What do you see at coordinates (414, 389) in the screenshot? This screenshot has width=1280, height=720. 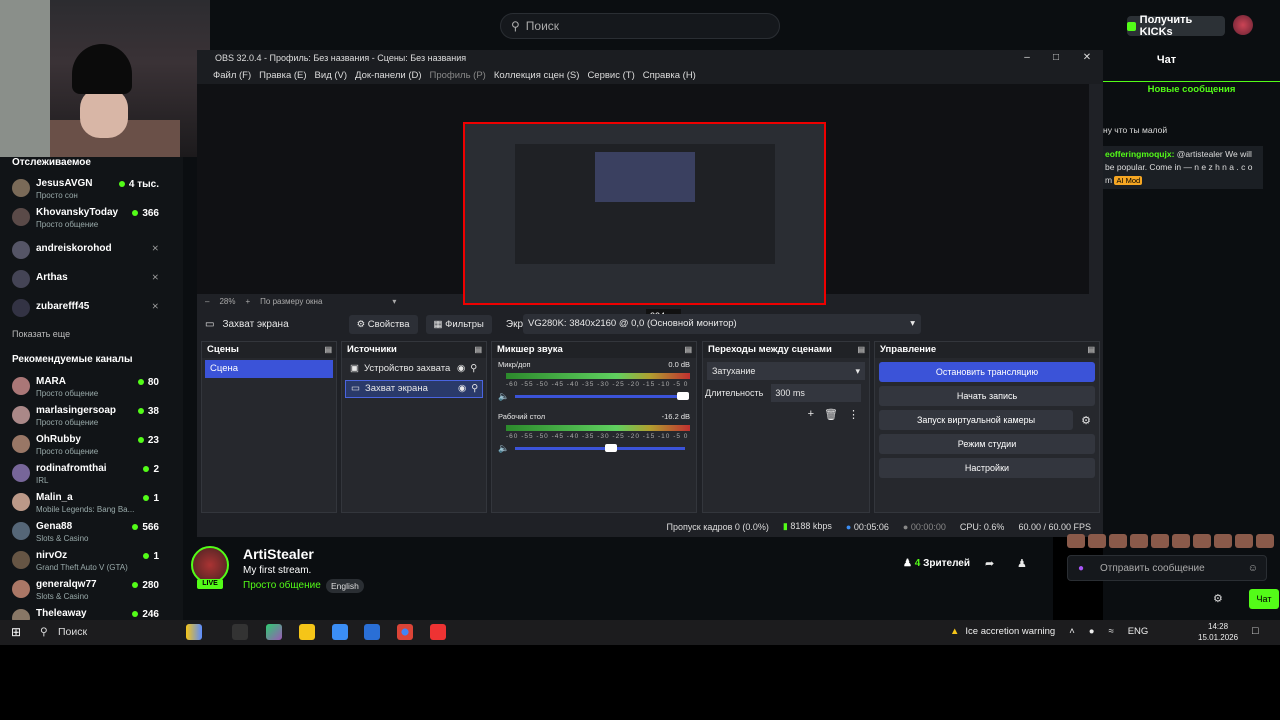 I see `source-item: ▭ Захват экрана ◉ ⚲` at bounding box center [414, 389].